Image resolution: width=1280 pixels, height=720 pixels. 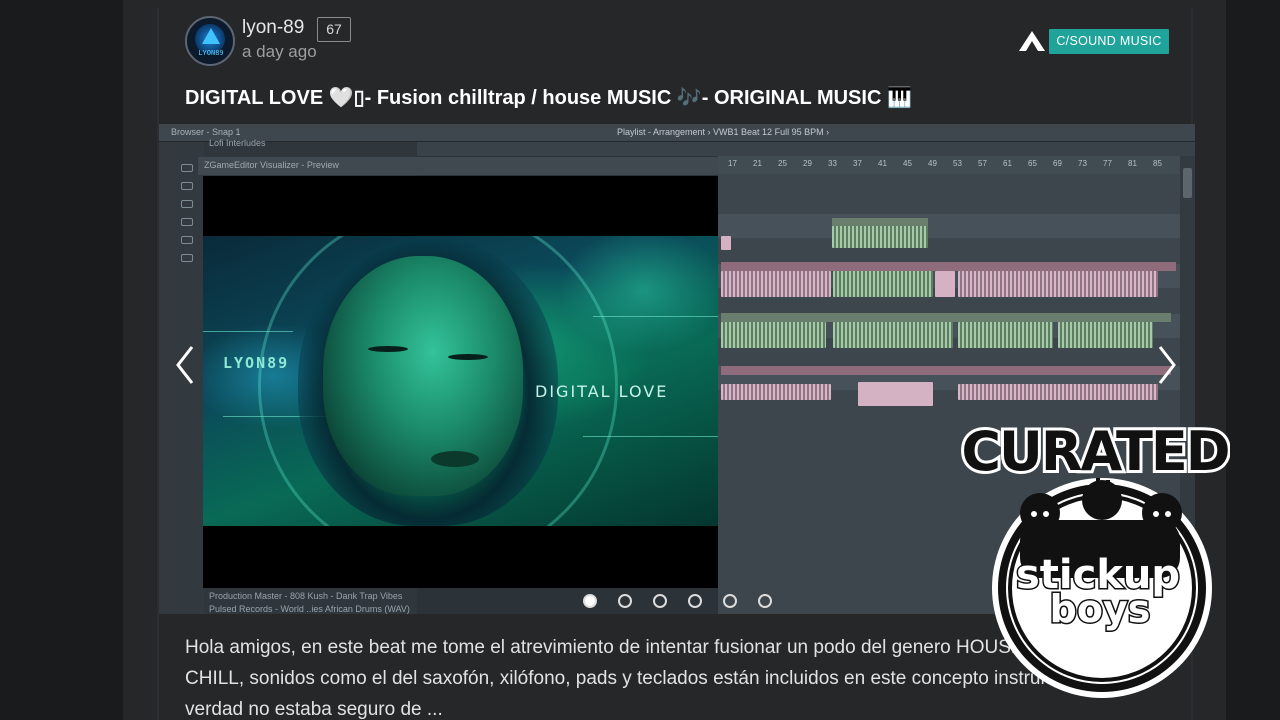 I want to click on ruler-tick: 49, so click(x=932, y=163).